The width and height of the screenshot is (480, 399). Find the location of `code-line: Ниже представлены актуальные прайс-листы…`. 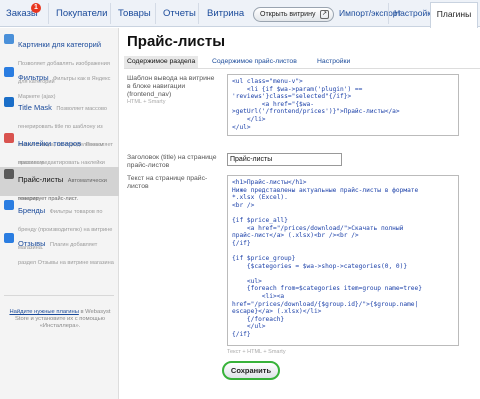

code-line: Ниже представлены актуальные прайс-листы… is located at coordinates (325, 190).